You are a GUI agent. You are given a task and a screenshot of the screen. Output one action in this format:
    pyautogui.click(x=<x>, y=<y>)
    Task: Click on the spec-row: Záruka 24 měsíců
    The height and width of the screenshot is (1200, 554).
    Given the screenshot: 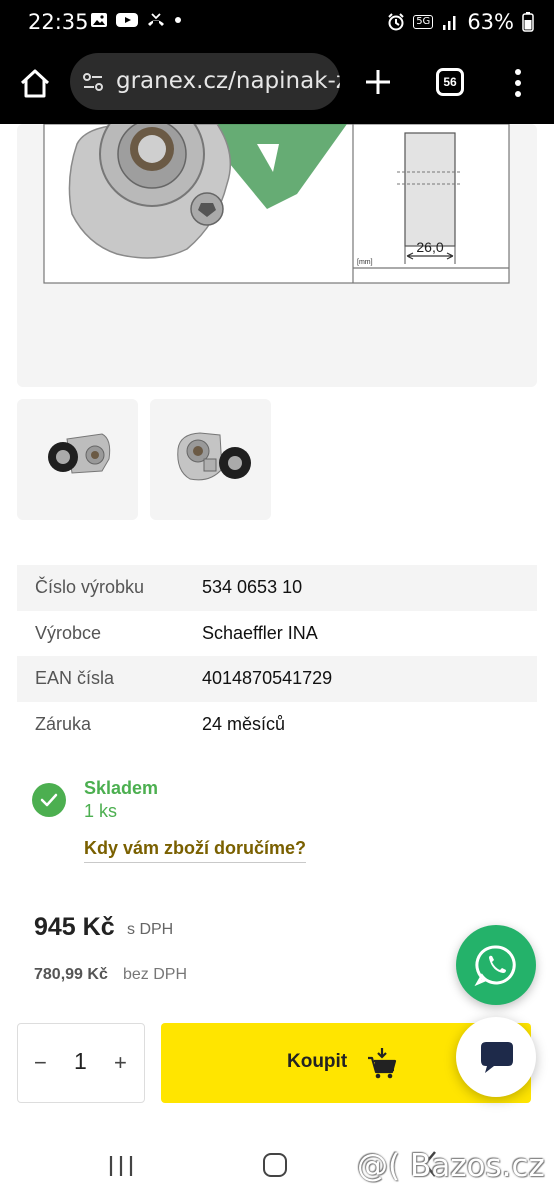 What is the action you would take?
    pyautogui.click(x=277, y=725)
    